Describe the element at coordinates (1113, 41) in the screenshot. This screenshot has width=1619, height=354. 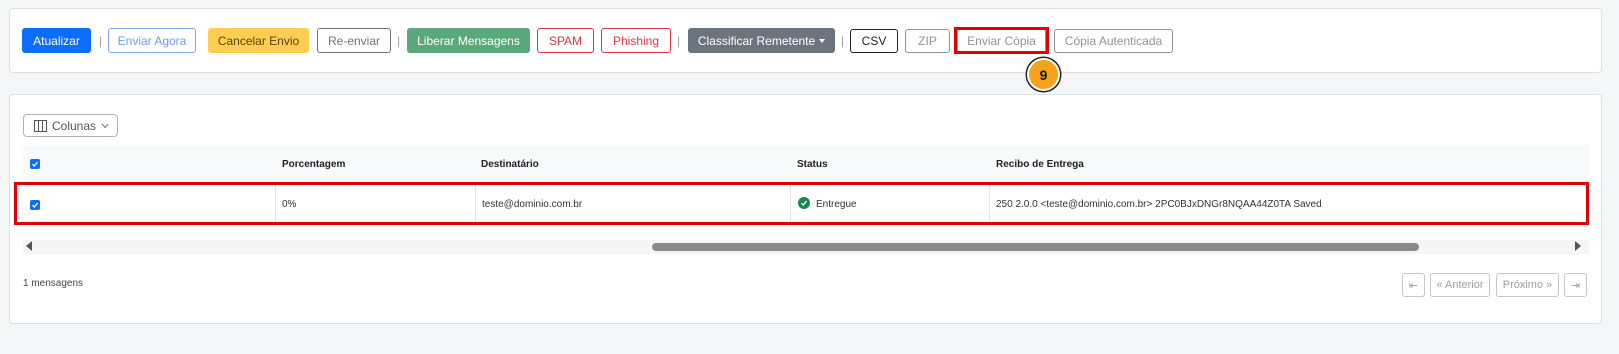
I see `copia-autenticada-button: Cópia Autenticada` at that location.